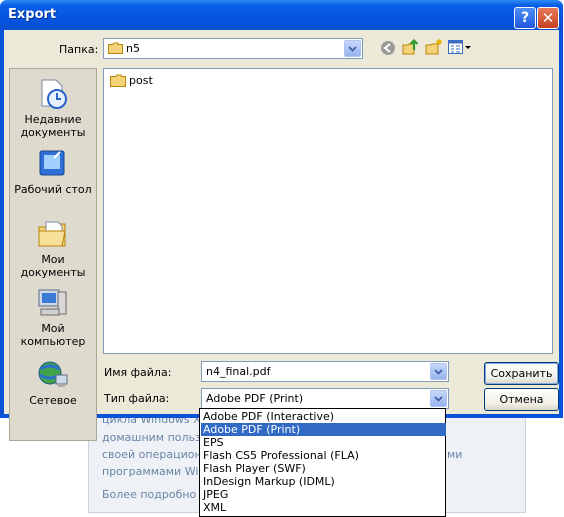 The width and height of the screenshot is (564, 517). What do you see at coordinates (460, 47) in the screenshot?
I see `view-menu-icon` at bounding box center [460, 47].